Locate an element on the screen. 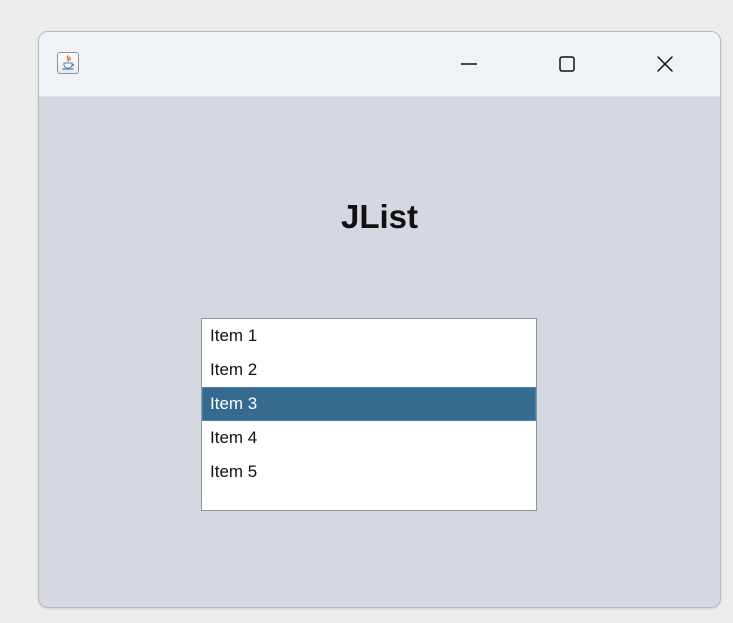 The image size is (733, 623). list-item-3: Item 3 is located at coordinates (369, 404).